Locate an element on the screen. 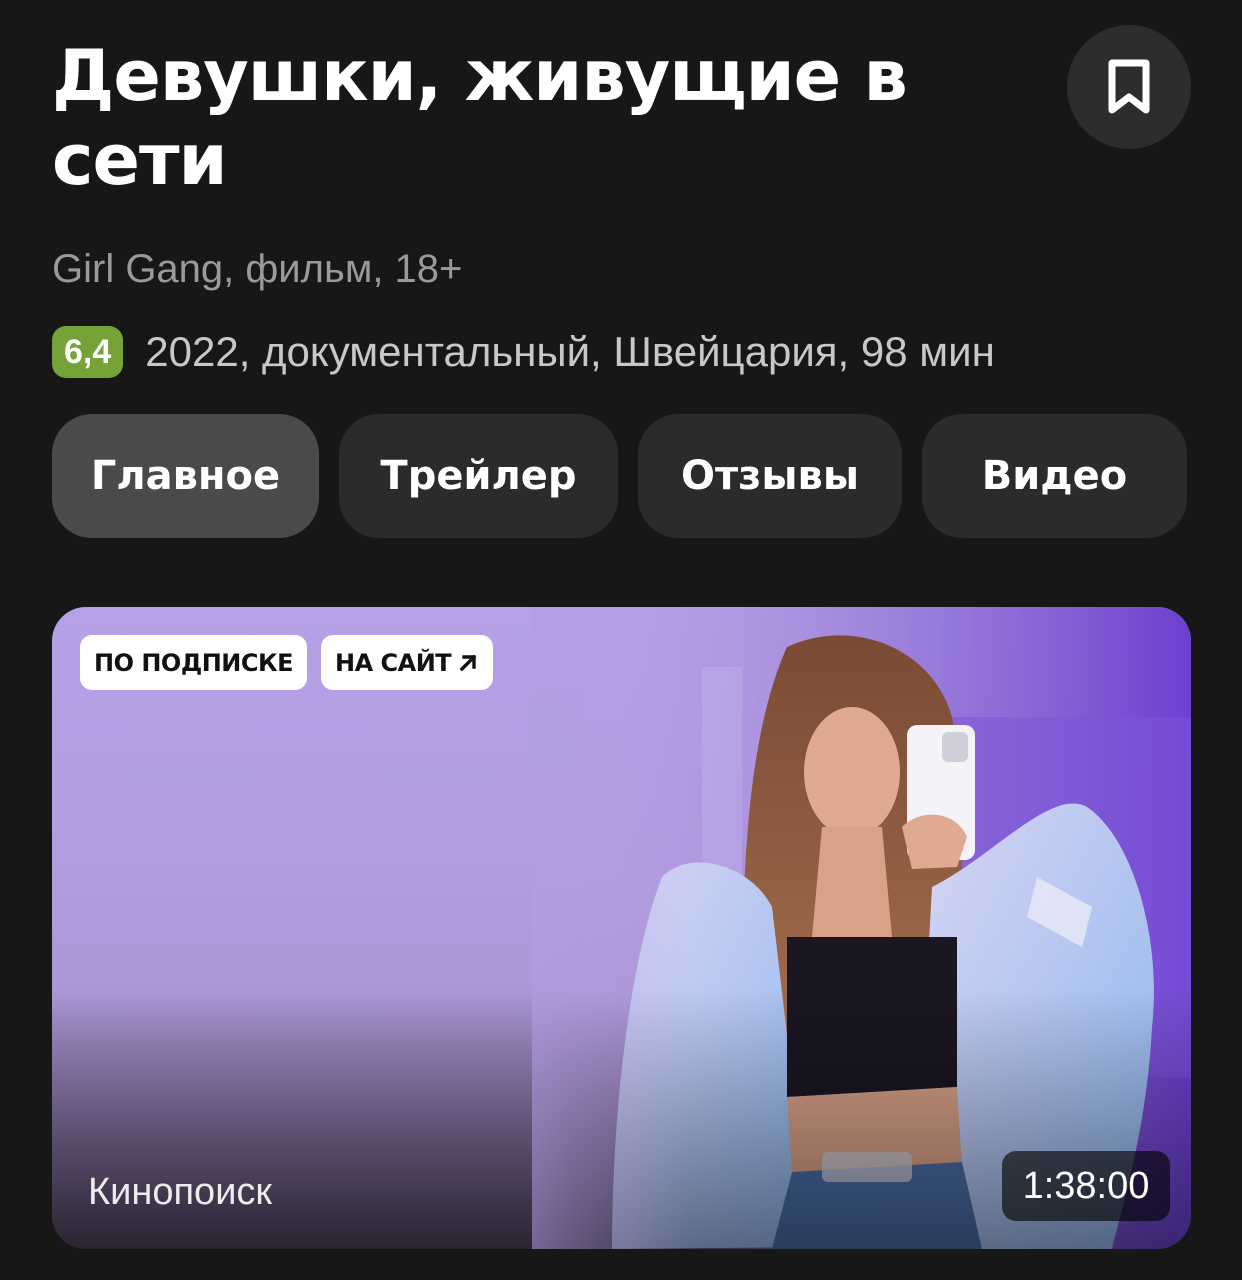 This screenshot has width=1242, height=1280. tab-main: Главное is located at coordinates (185, 476).